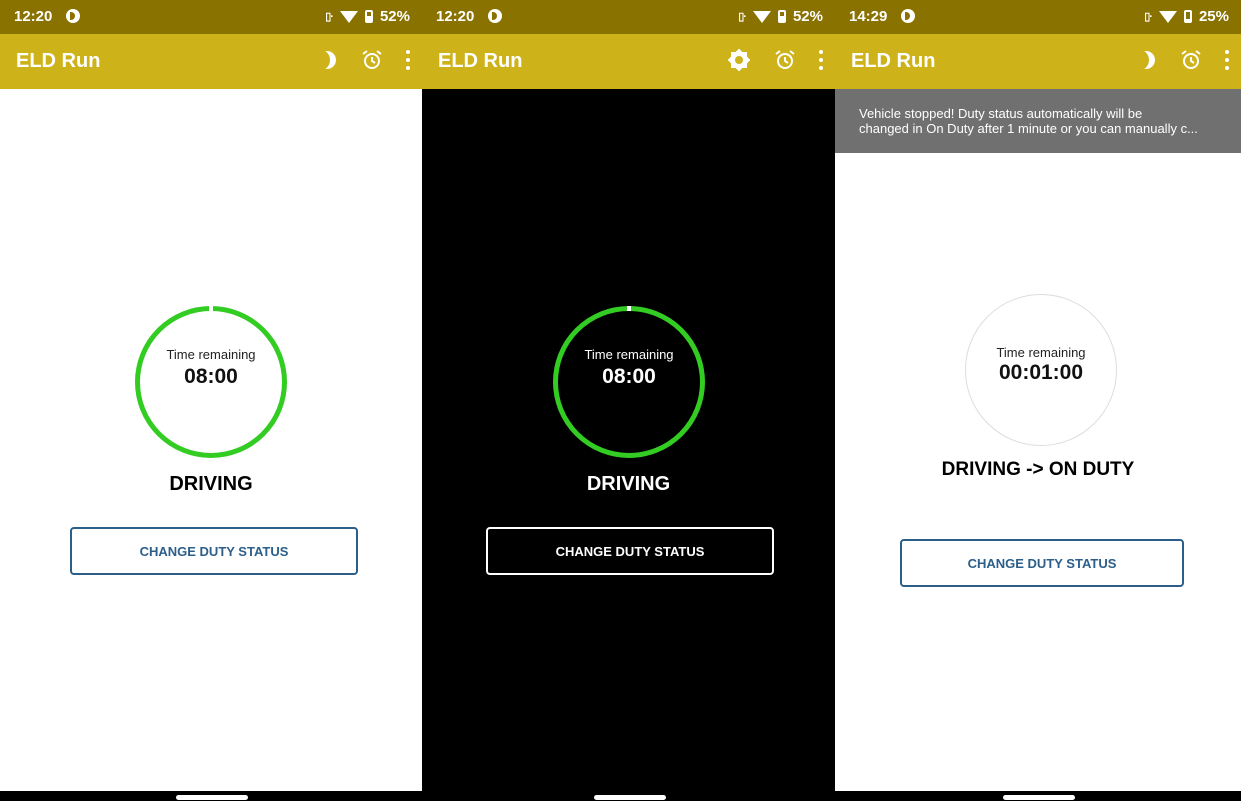 This screenshot has width=1241, height=801. I want to click on time-remaining-value: 00:01:00, so click(1041, 372).